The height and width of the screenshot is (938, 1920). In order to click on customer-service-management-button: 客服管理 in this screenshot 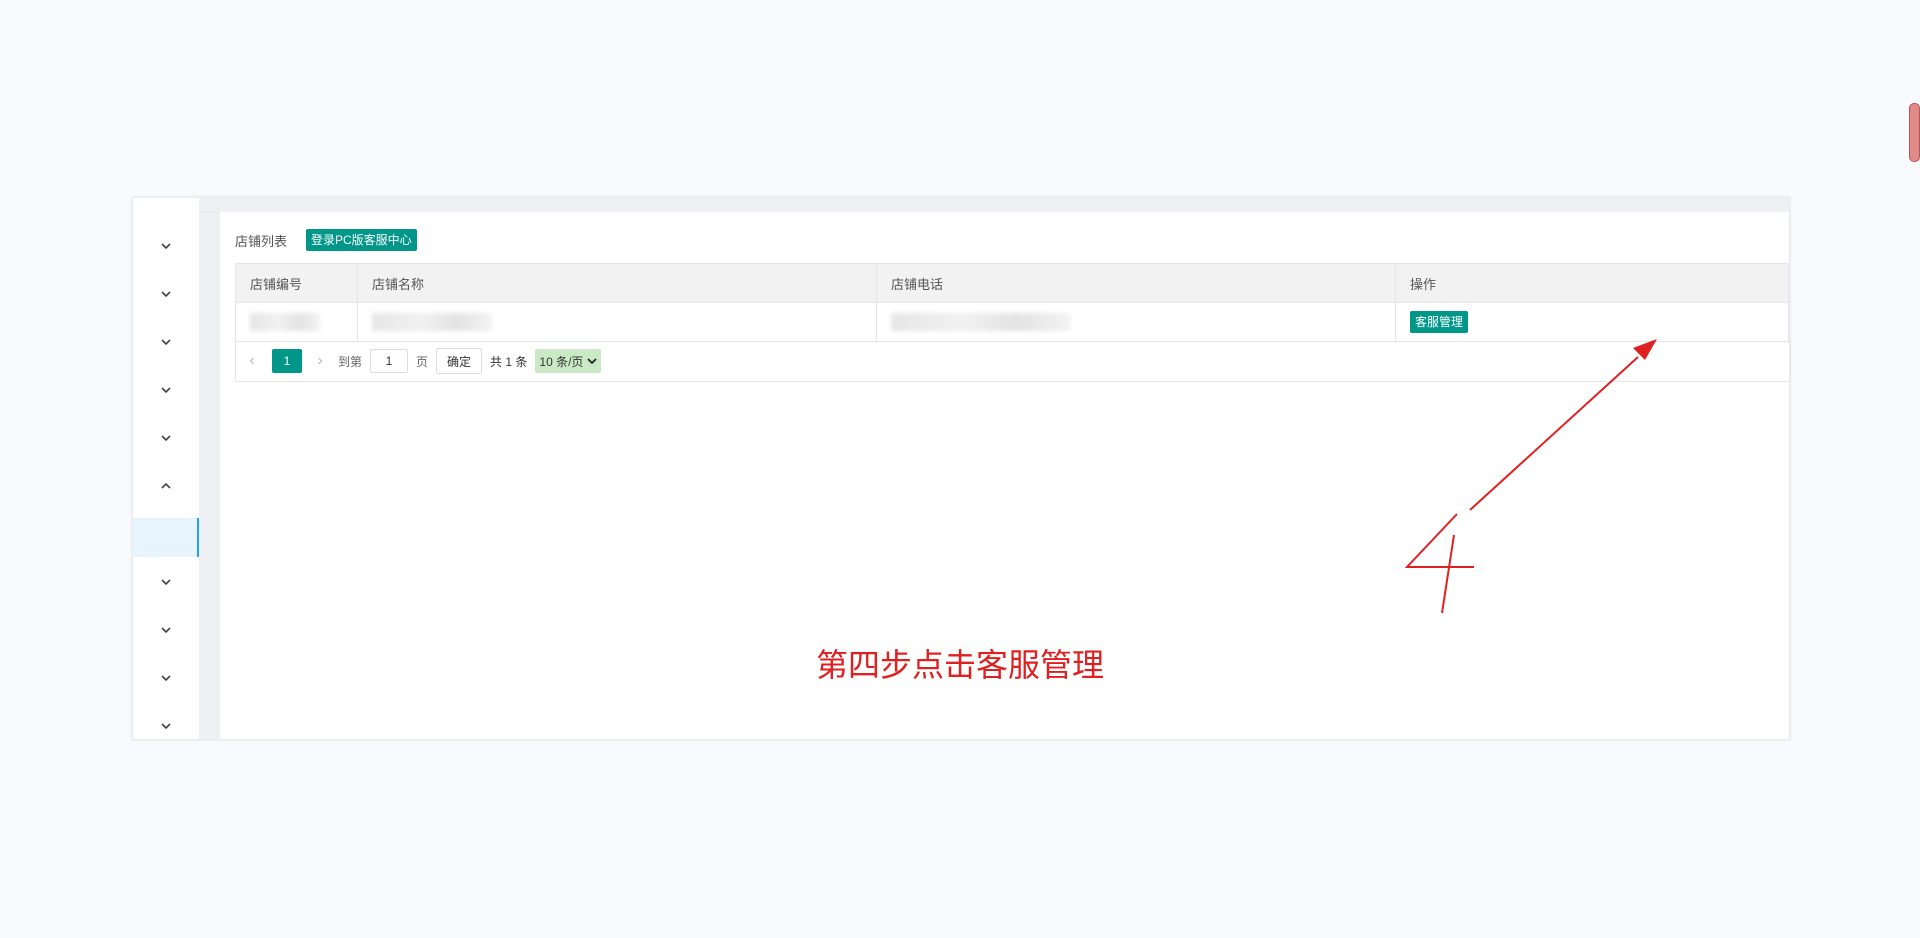, I will do `click(1439, 322)`.